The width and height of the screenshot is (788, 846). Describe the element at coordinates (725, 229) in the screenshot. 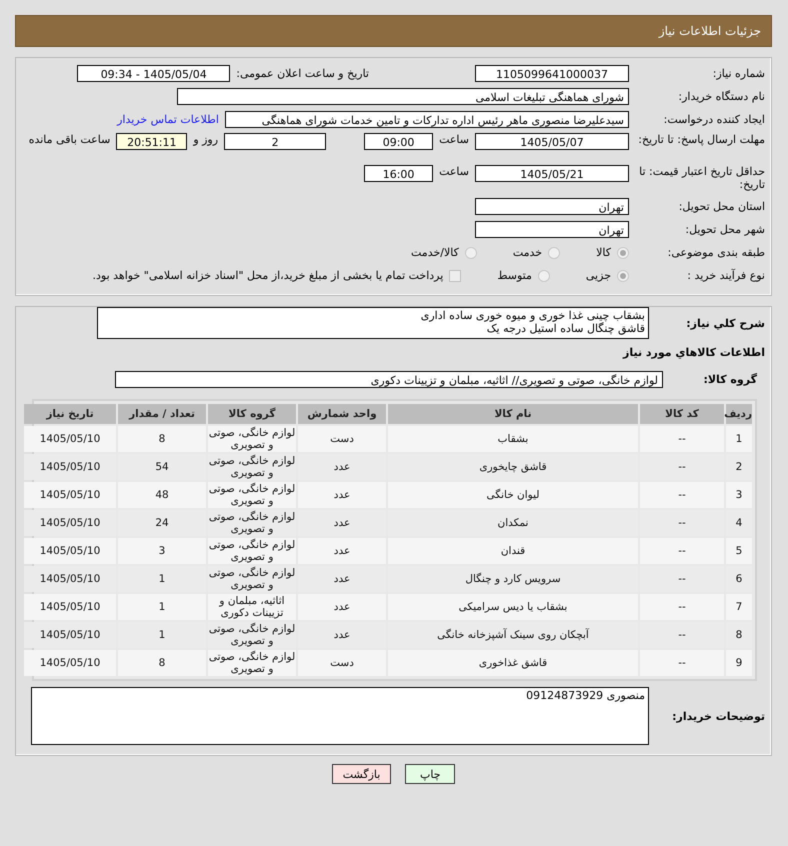

I see `field-label: شهر محل تحویل:` at that location.